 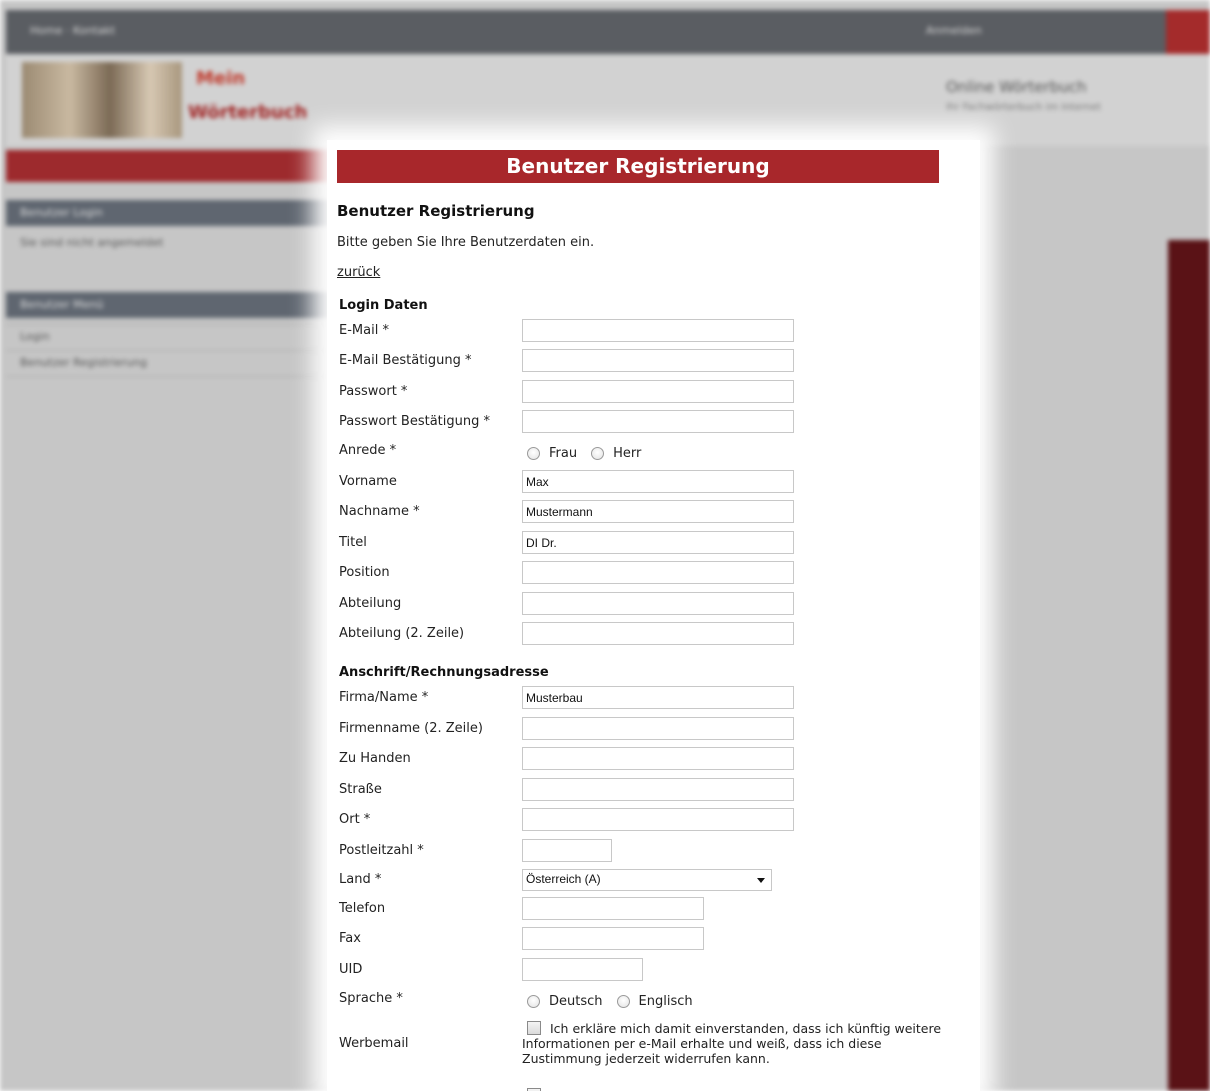 What do you see at coordinates (647, 880) in the screenshot?
I see `country-select: Österreich (A)` at bounding box center [647, 880].